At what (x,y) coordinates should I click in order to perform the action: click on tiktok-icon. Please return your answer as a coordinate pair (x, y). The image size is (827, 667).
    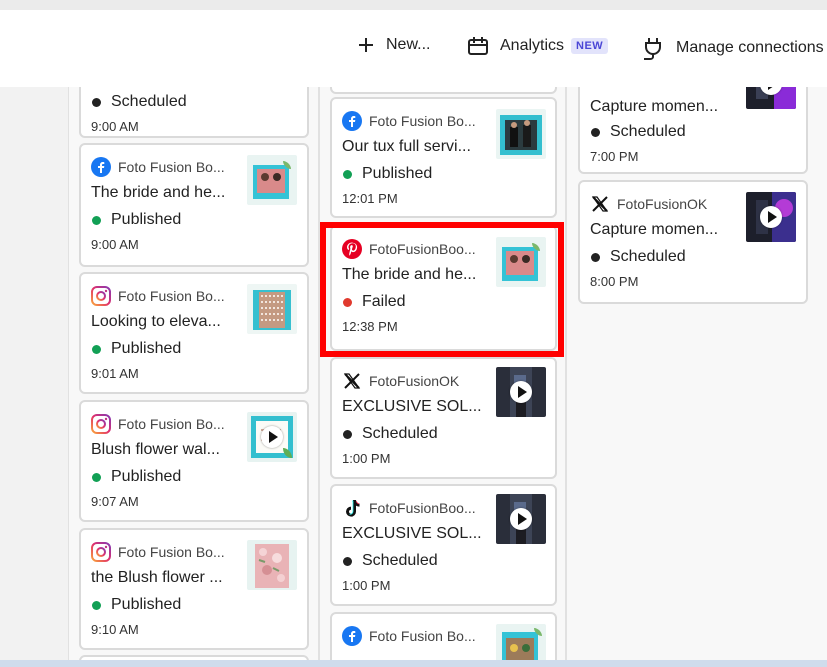
    Looking at the image, I should click on (352, 508).